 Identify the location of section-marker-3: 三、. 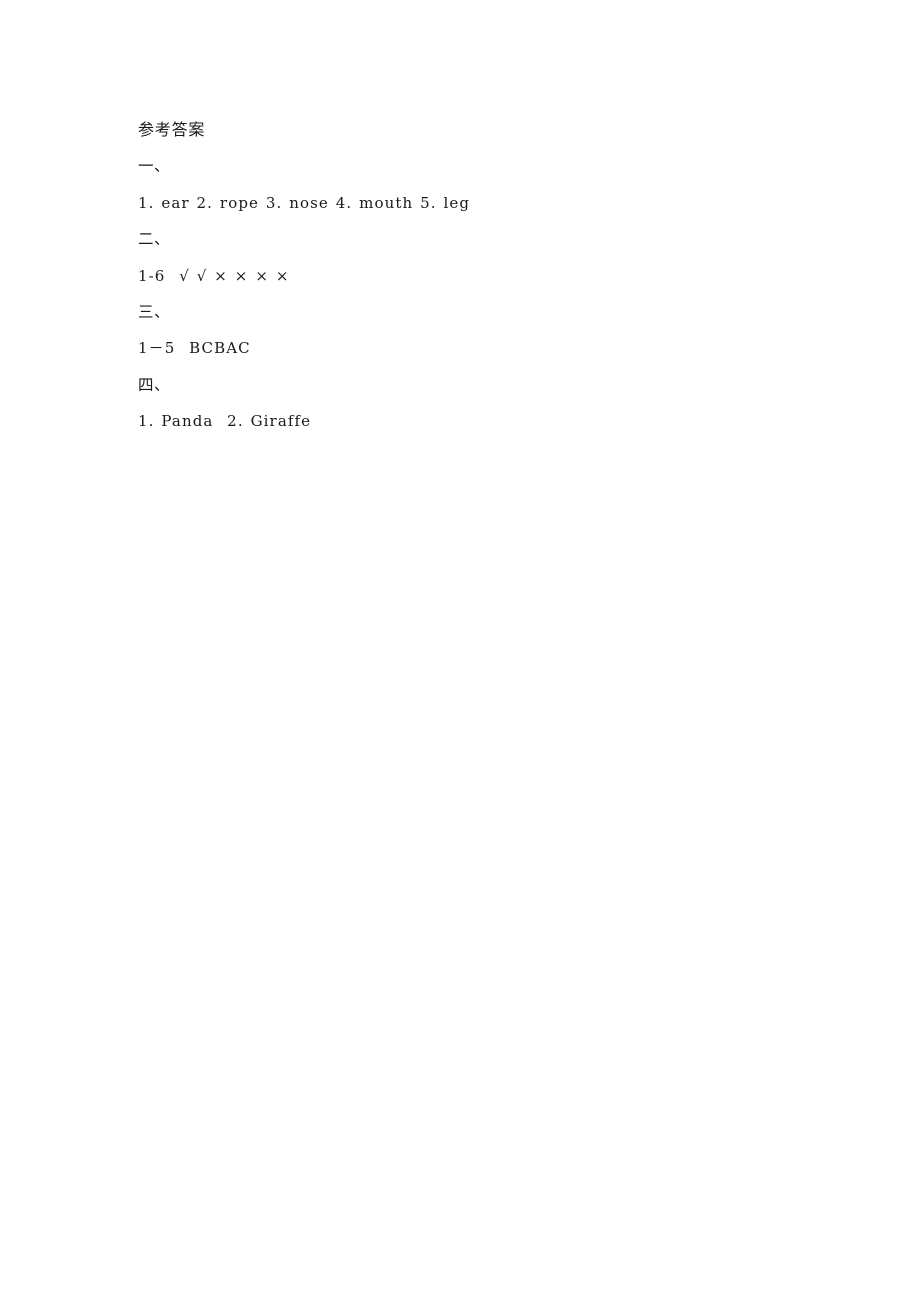
(154, 311).